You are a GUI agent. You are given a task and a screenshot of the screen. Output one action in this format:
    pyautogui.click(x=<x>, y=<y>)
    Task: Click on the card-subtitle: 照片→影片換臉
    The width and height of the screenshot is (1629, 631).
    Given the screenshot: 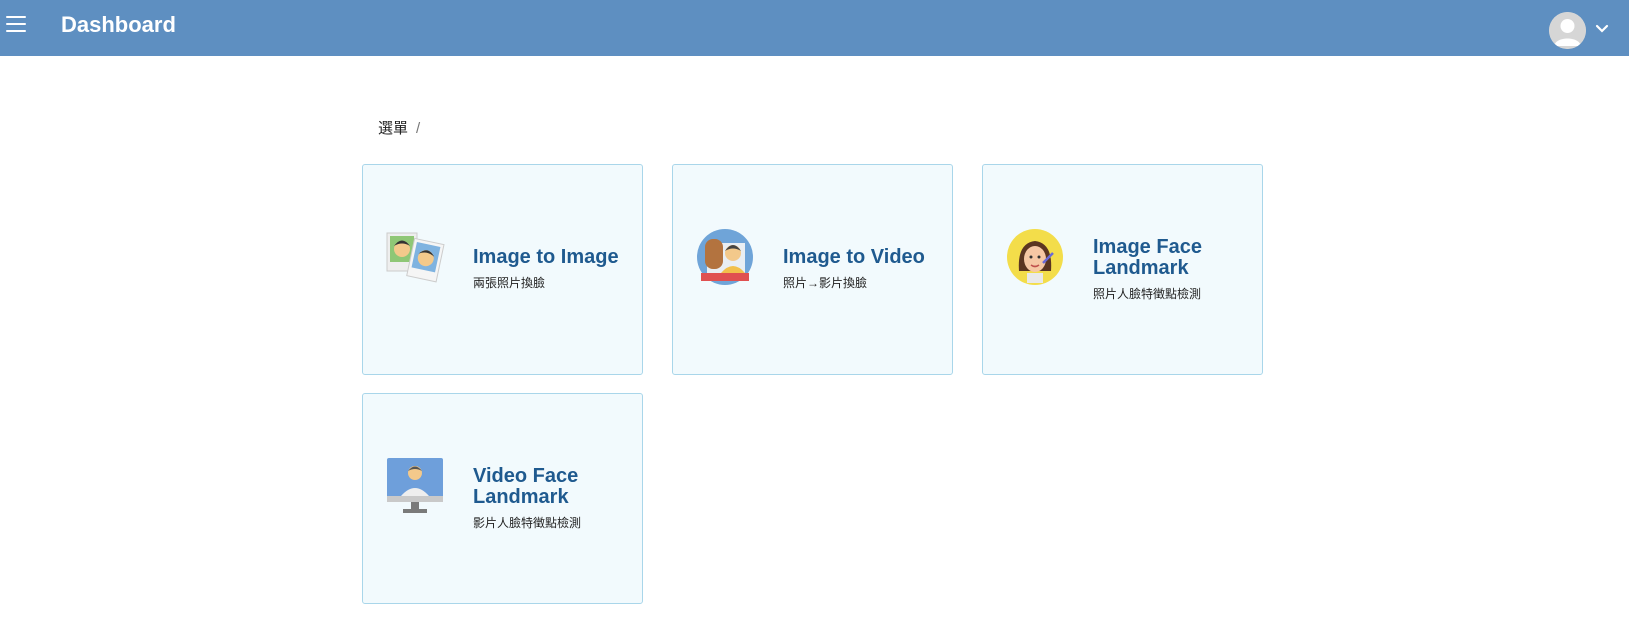 What is the action you would take?
    pyautogui.click(x=825, y=283)
    